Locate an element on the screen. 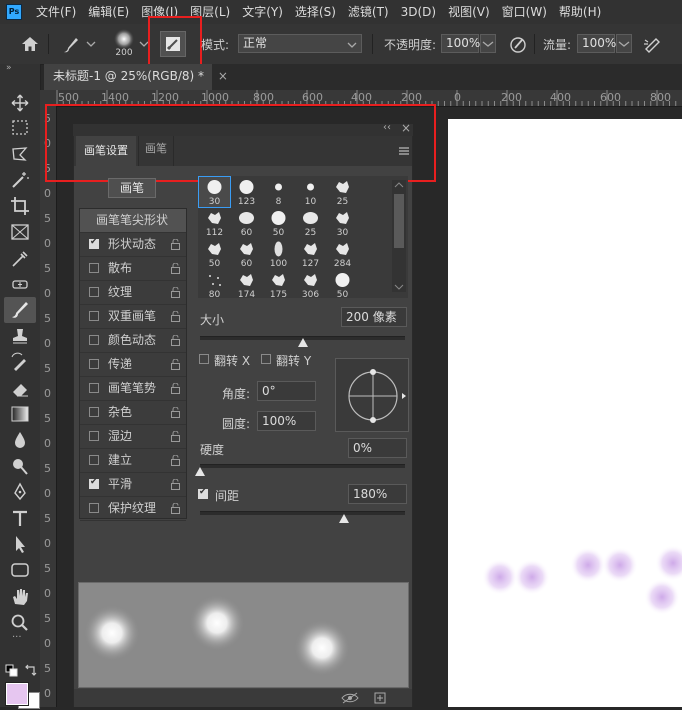 This screenshot has height=710, width=682. spacing-slider-thumb is located at coordinates (343, 518).